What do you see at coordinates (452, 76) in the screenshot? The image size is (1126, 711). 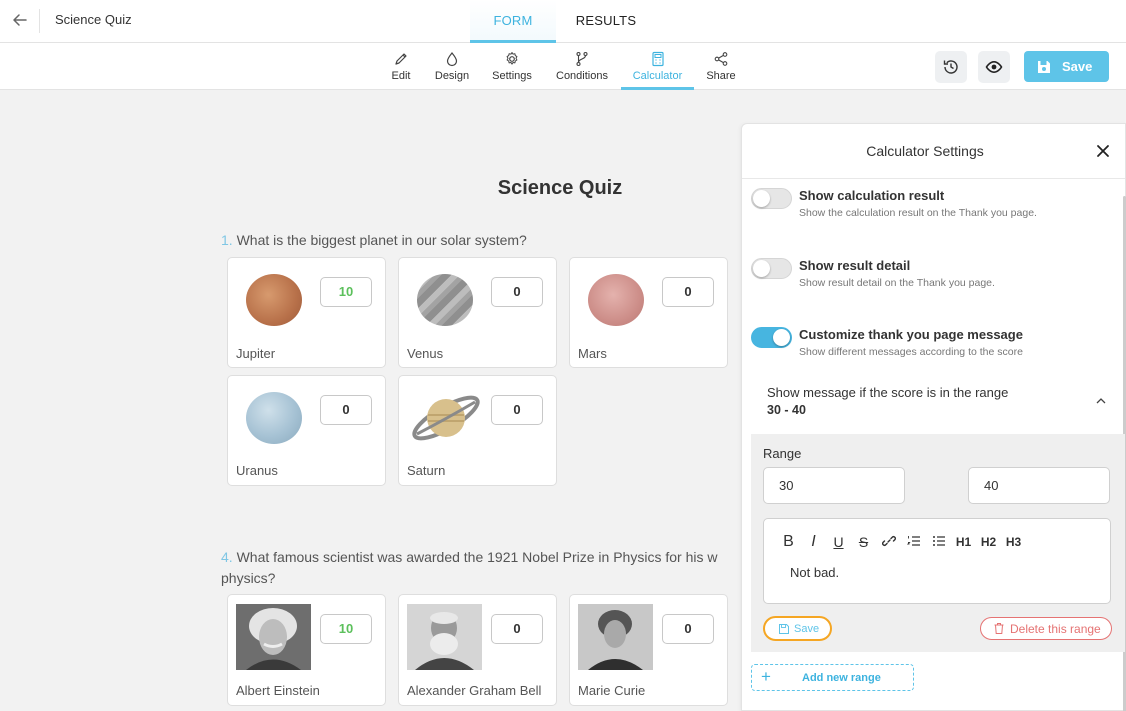 I see `tool-label: Design` at bounding box center [452, 76].